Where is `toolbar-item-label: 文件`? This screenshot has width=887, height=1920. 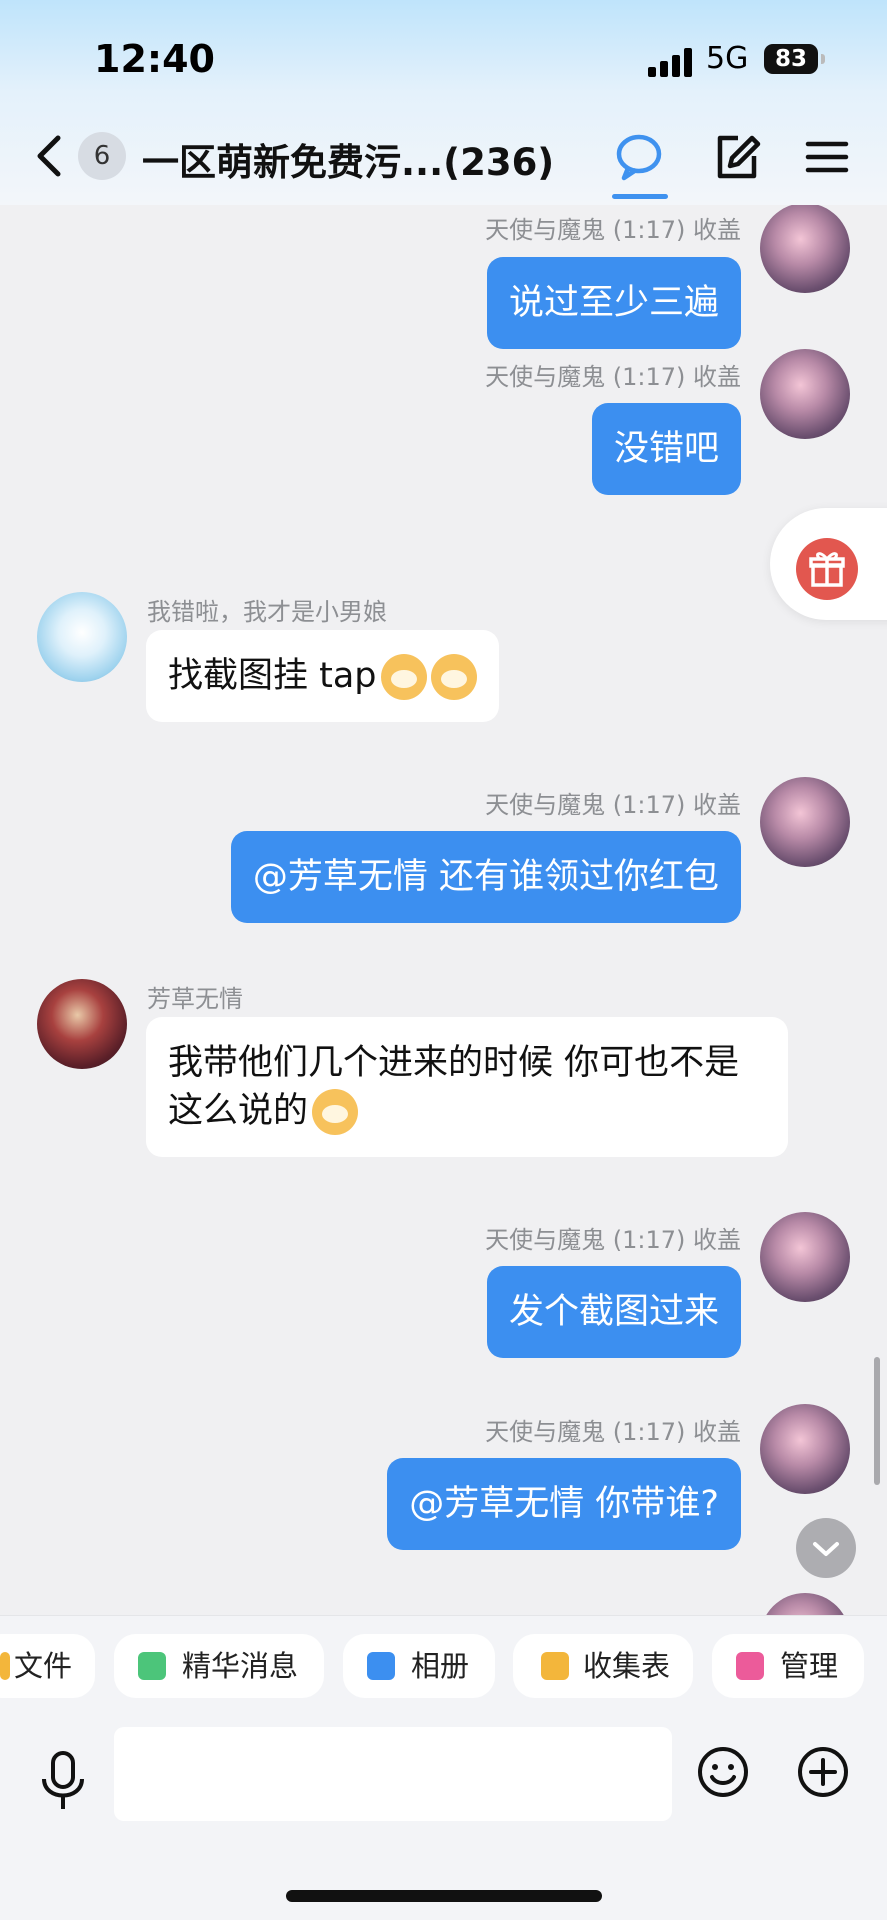
toolbar-item-label: 文件 is located at coordinates (43, 1666).